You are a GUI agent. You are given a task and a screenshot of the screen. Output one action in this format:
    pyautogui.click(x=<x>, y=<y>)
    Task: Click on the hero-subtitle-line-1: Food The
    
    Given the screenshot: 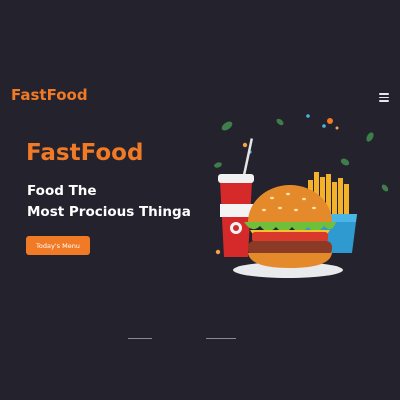 What is the action you would take?
    pyautogui.click(x=62, y=191)
    